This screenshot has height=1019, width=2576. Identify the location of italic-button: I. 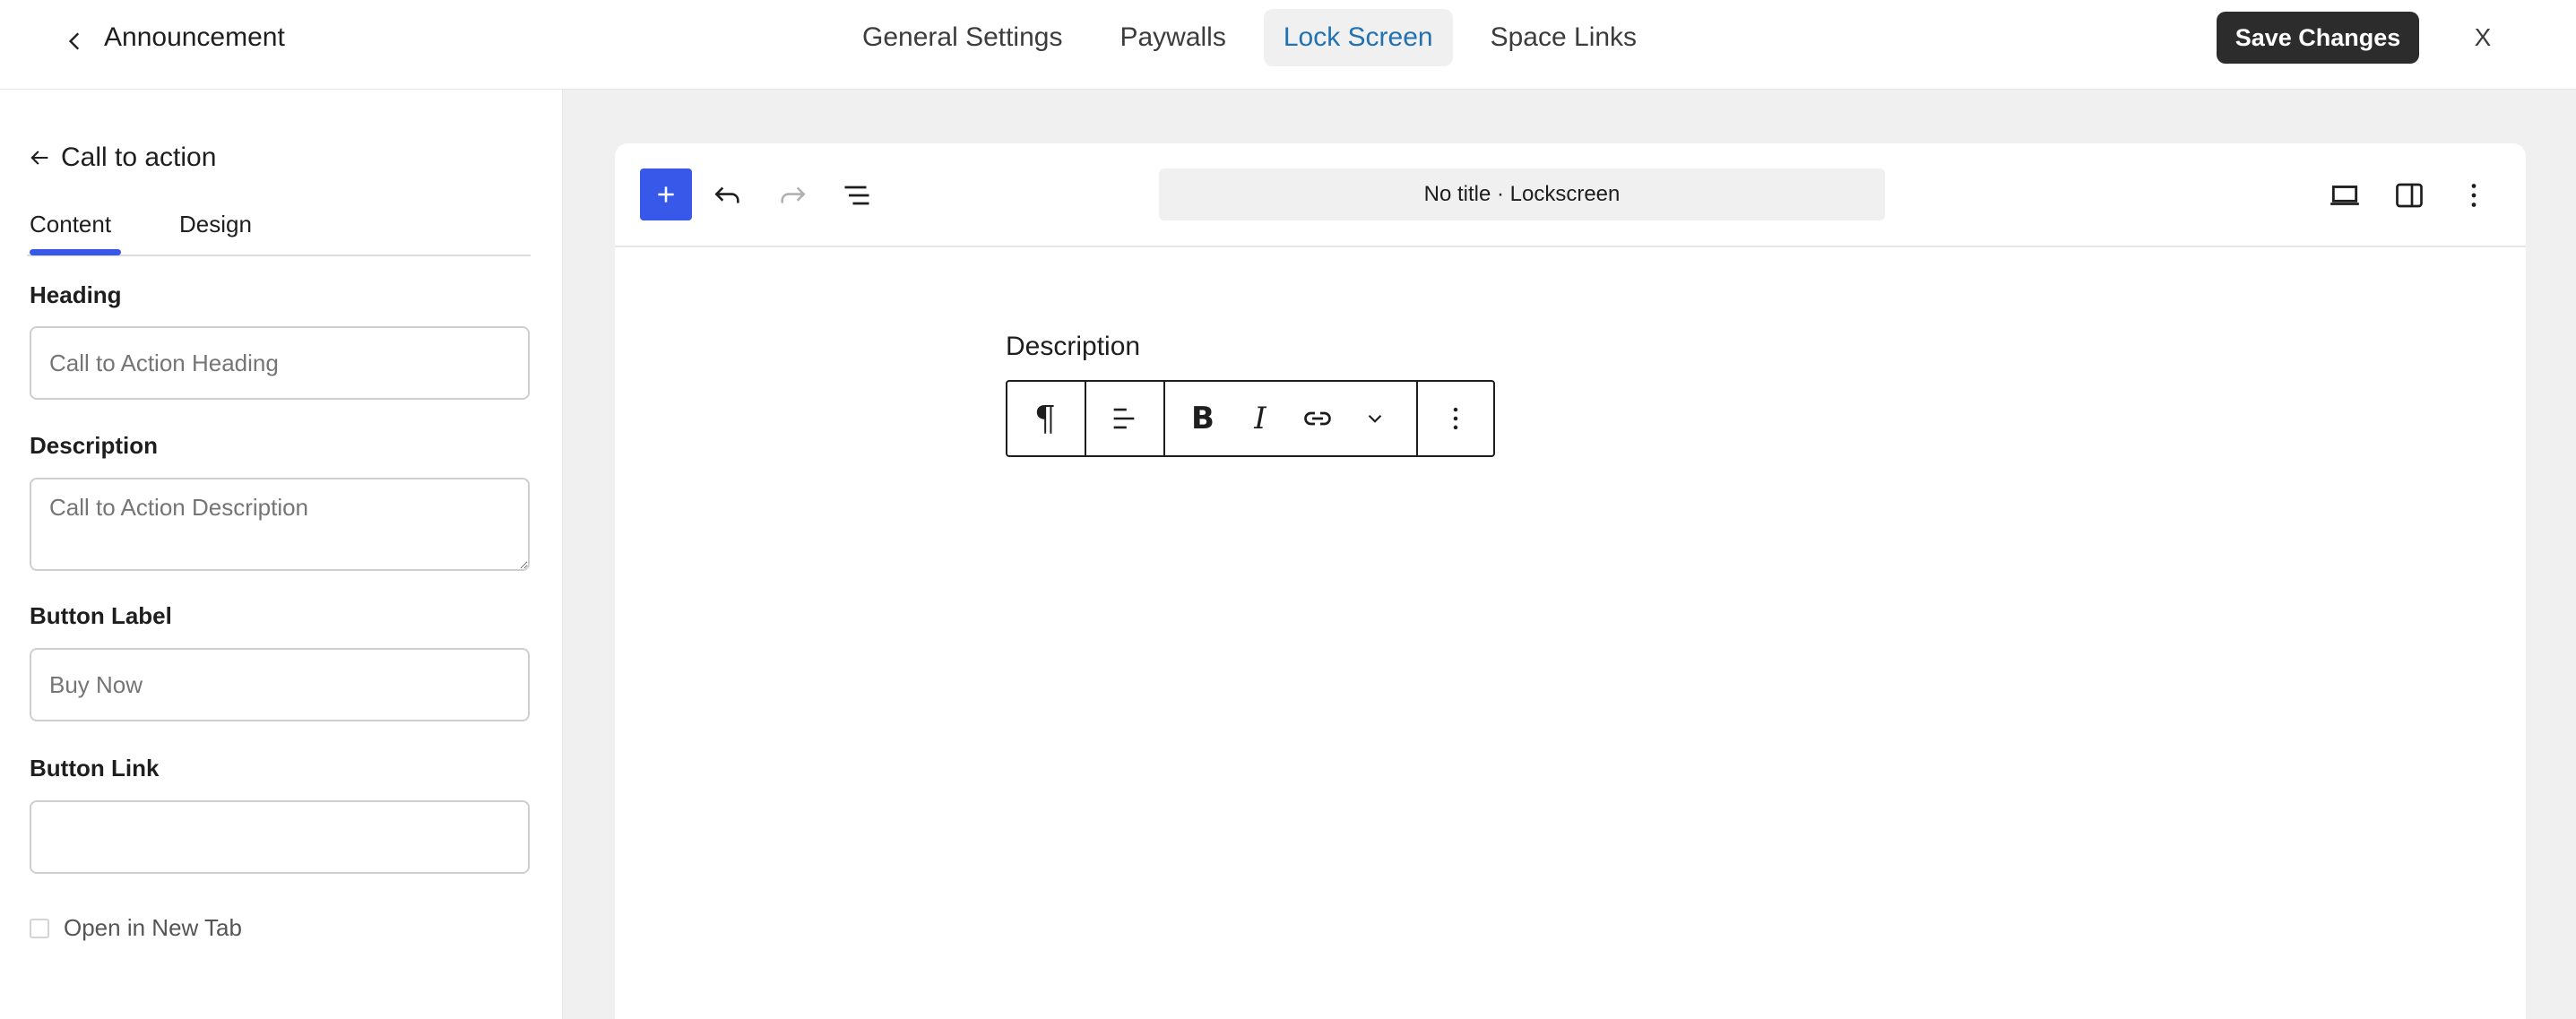
(1260, 418).